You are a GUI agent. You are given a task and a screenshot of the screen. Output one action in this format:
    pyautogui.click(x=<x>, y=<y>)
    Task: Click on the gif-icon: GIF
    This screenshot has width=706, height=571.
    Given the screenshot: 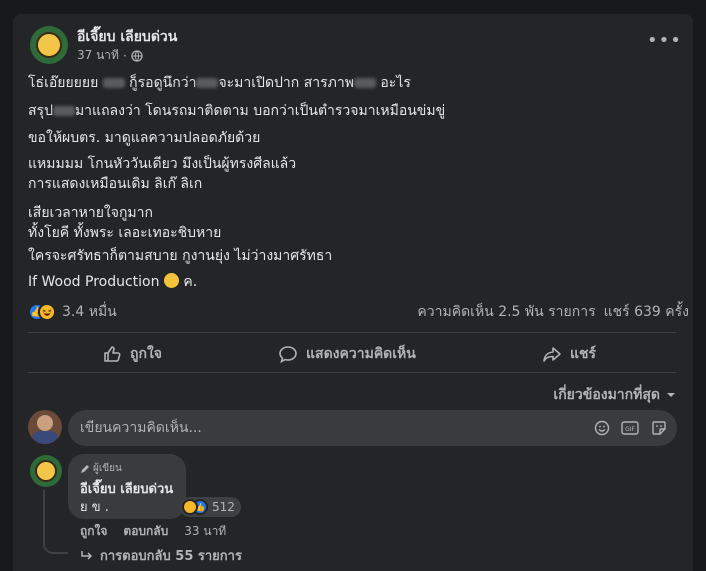 What is the action you would take?
    pyautogui.click(x=630, y=428)
    